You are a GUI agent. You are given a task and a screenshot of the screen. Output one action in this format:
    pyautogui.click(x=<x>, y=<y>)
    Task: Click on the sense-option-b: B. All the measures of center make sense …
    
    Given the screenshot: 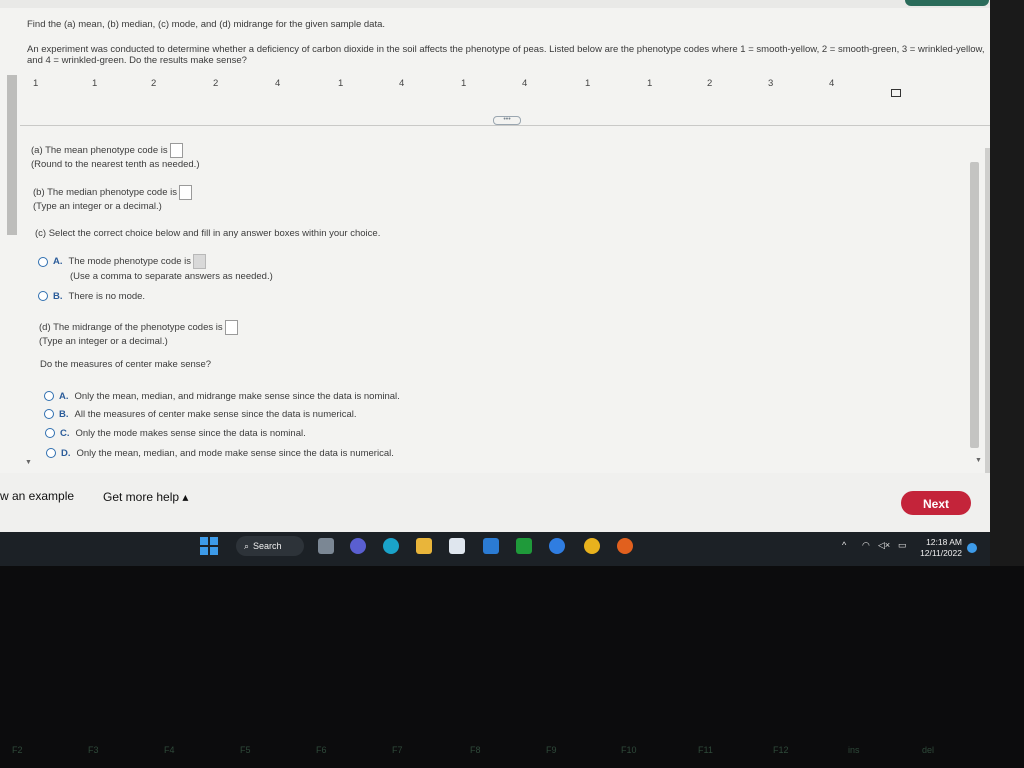 What is the action you would take?
    pyautogui.click(x=200, y=414)
    